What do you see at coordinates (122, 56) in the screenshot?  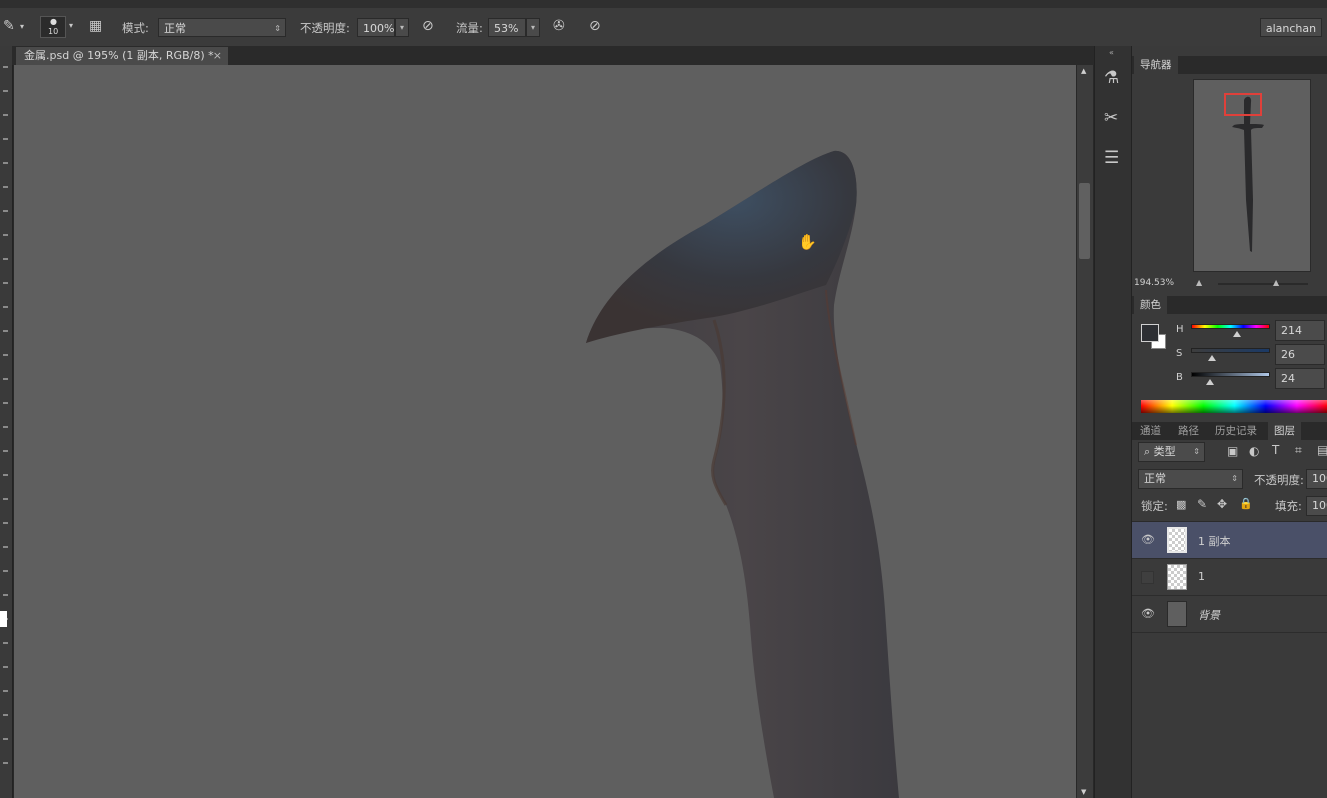 I see `document-tab: 金属.psd @ 195% (1 副本, RGB/8) * ×` at bounding box center [122, 56].